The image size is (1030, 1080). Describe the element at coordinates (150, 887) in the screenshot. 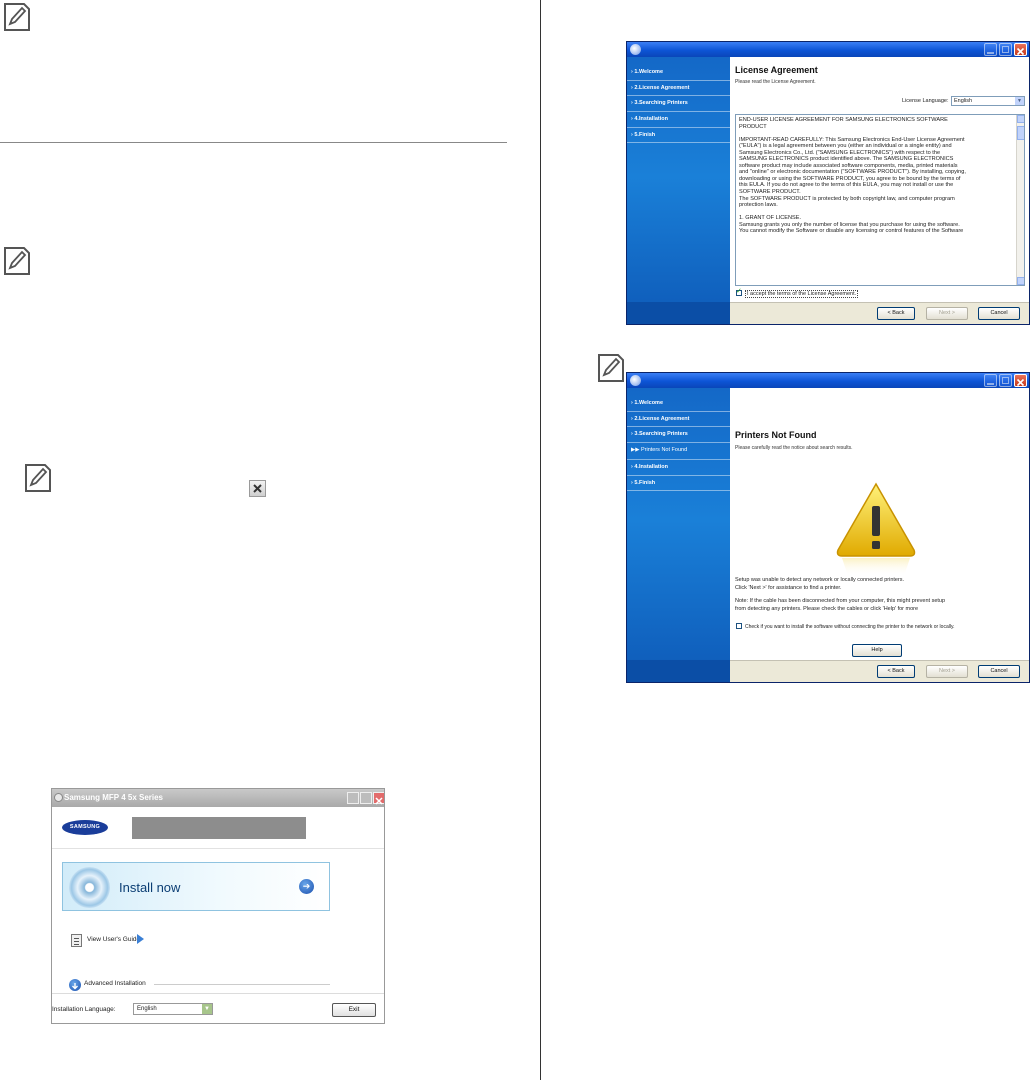

I see `install-now-label: Install now` at that location.